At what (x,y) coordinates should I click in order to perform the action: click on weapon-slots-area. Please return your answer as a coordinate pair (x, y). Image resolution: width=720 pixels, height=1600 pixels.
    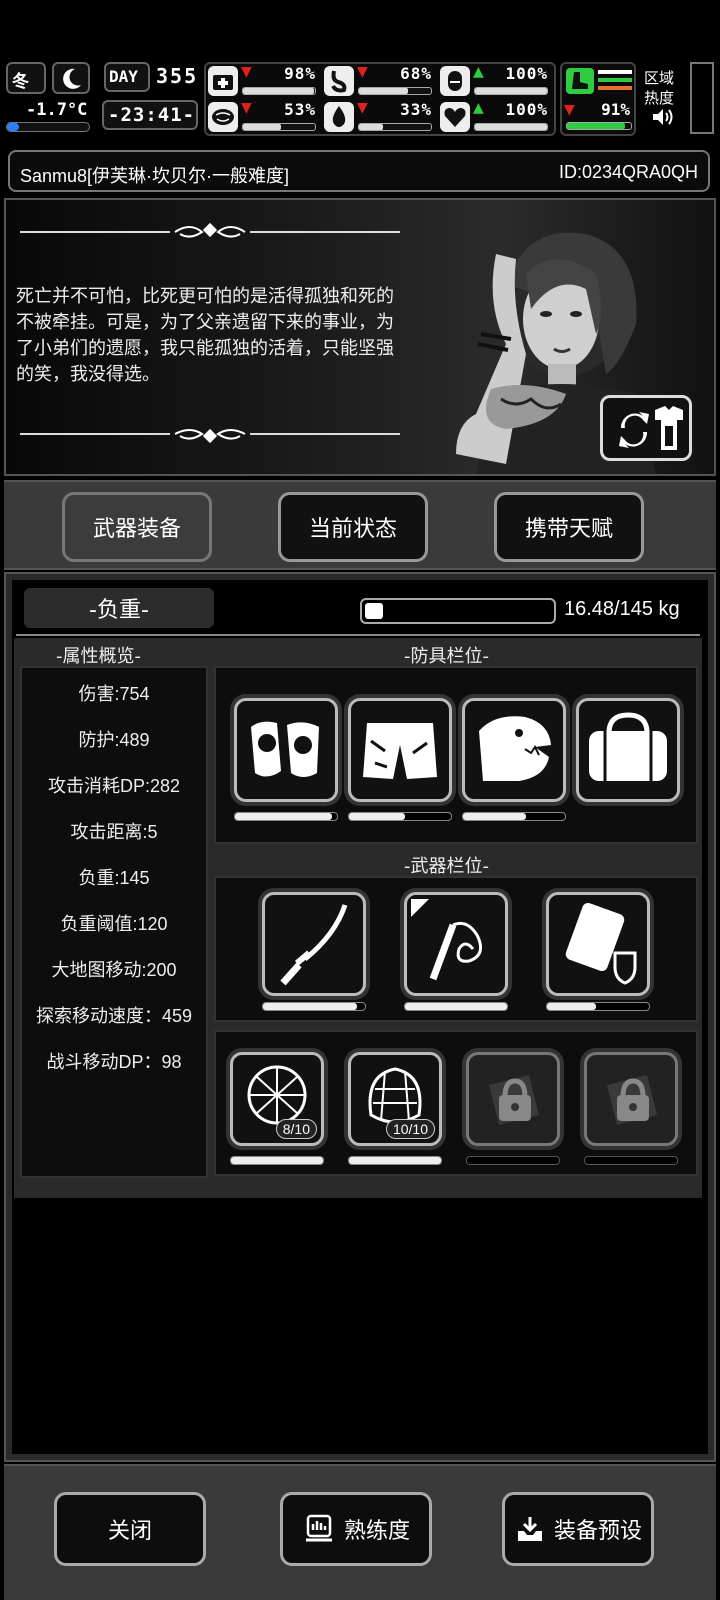
    Looking at the image, I should click on (456, 949).